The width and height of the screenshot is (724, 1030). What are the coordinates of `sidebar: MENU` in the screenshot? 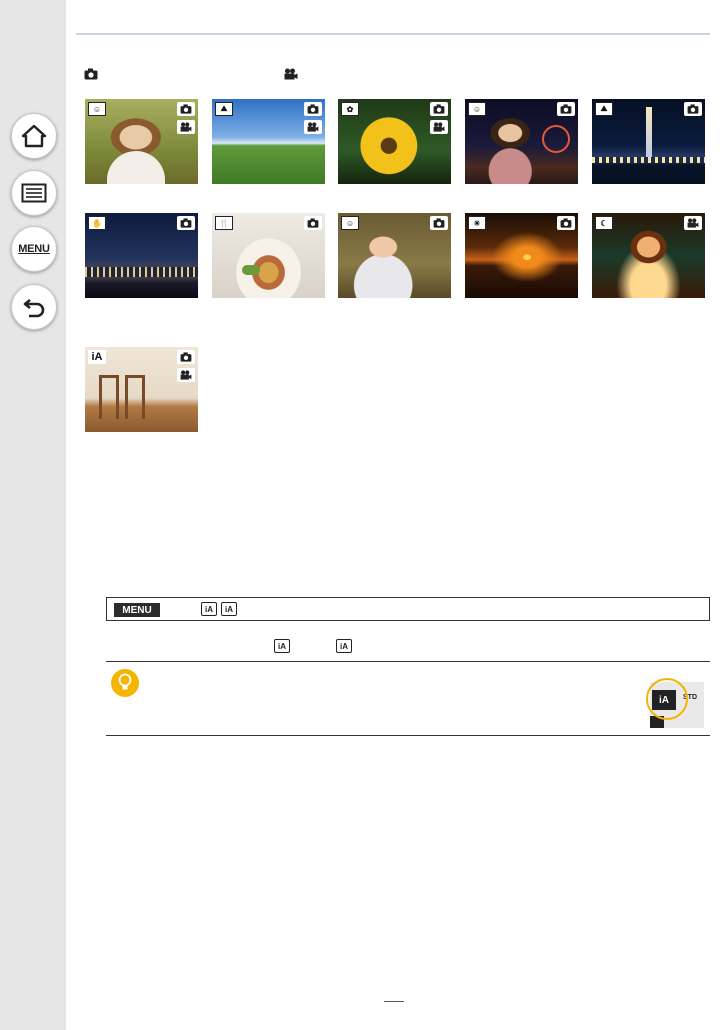 It's located at (33, 515).